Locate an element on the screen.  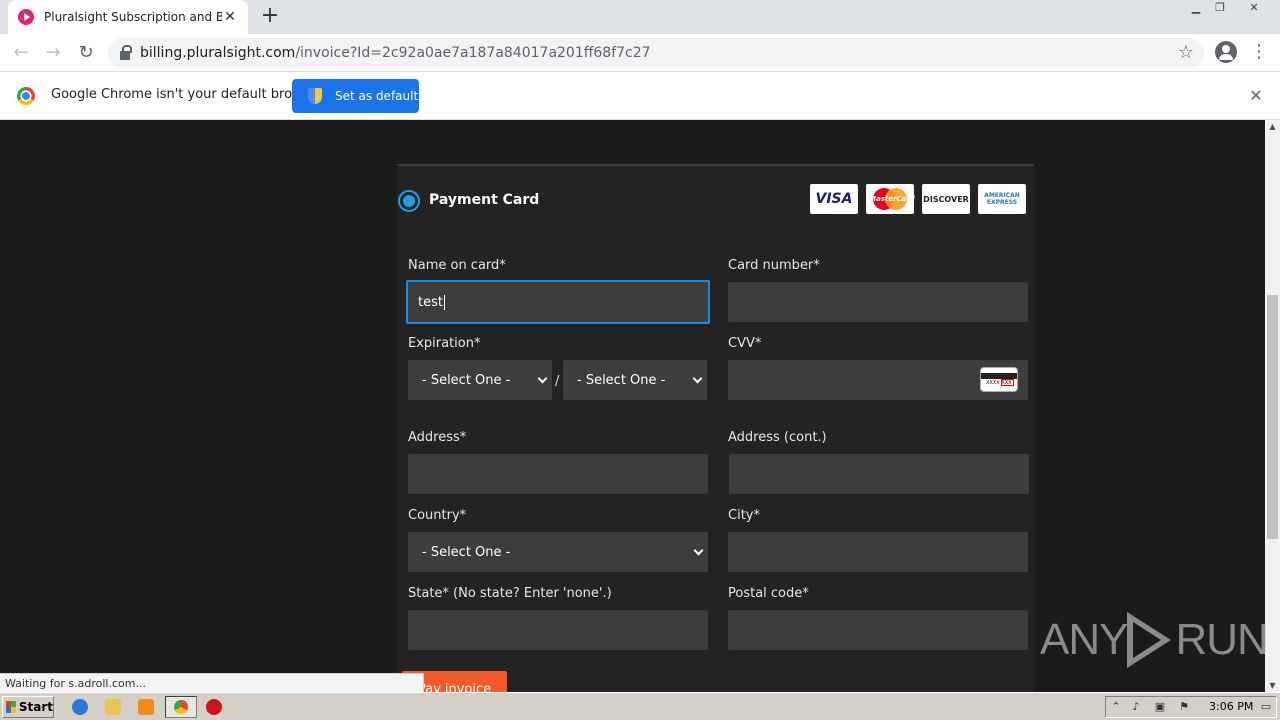
cvv-card-icon: XXXX XXX is located at coordinates (999, 379).